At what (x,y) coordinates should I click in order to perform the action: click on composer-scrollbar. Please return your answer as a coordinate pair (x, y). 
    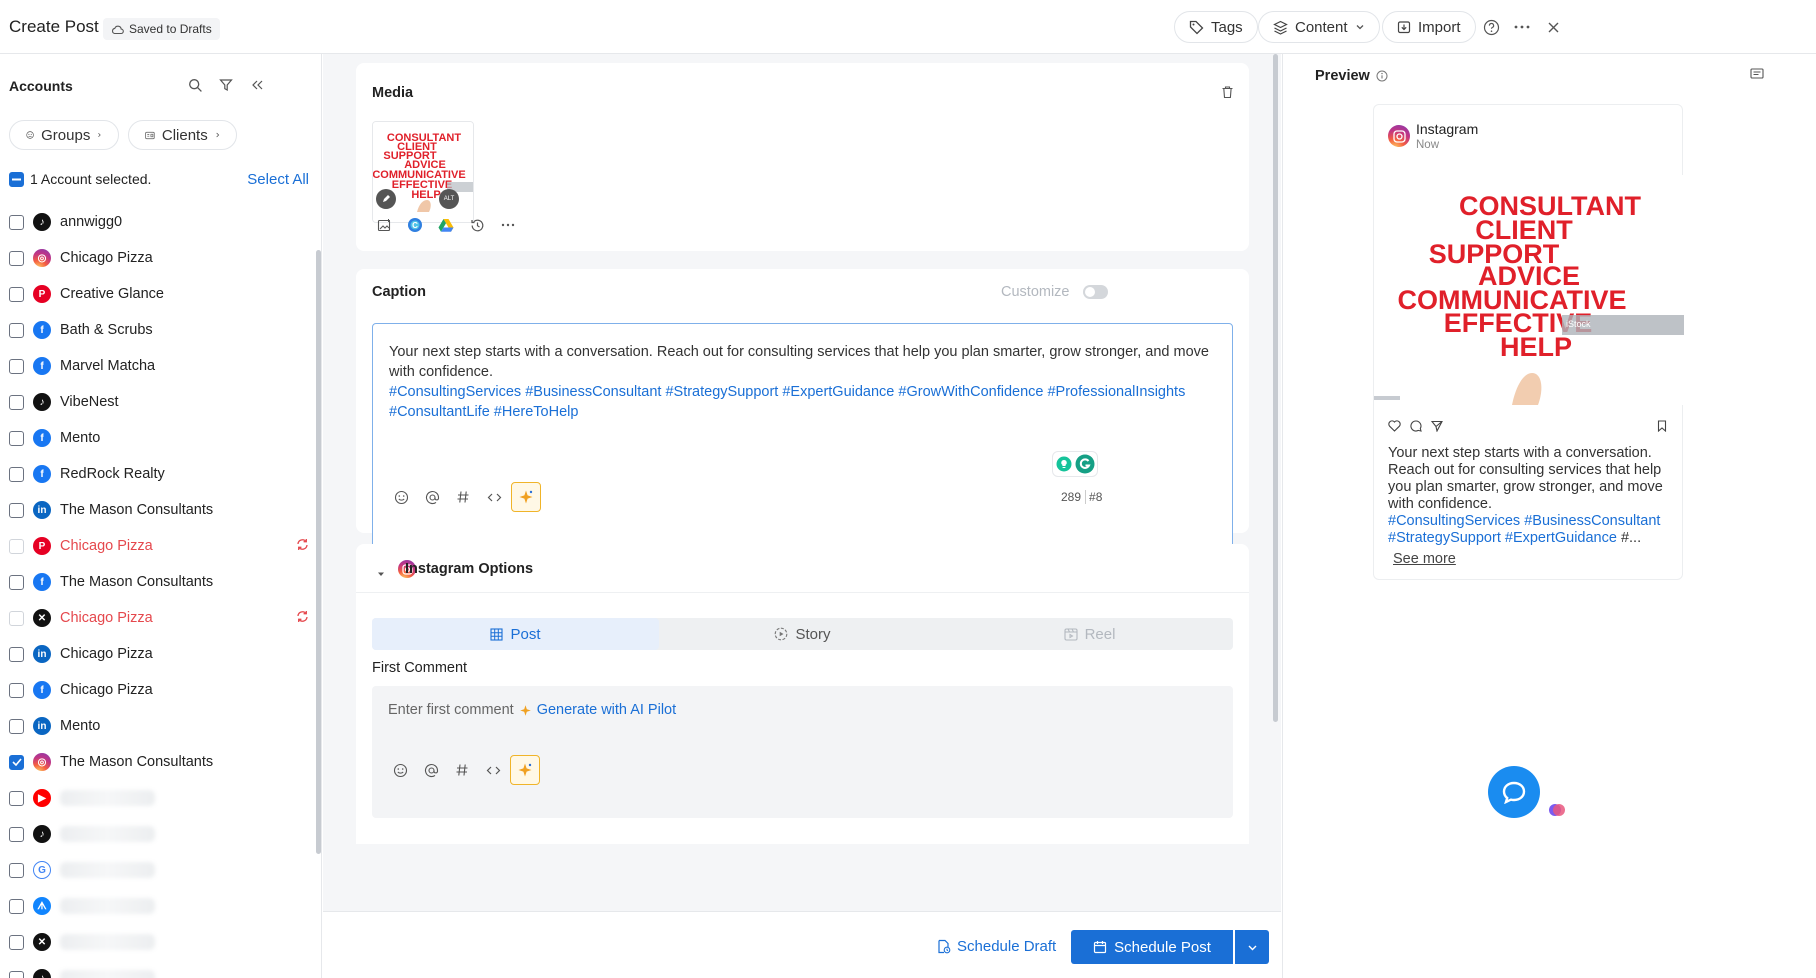
    Looking at the image, I should click on (1275, 388).